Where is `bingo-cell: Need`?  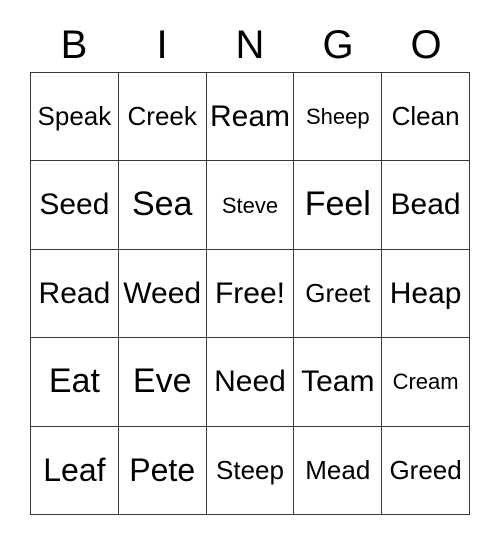
bingo-cell: Need is located at coordinates (250, 382).